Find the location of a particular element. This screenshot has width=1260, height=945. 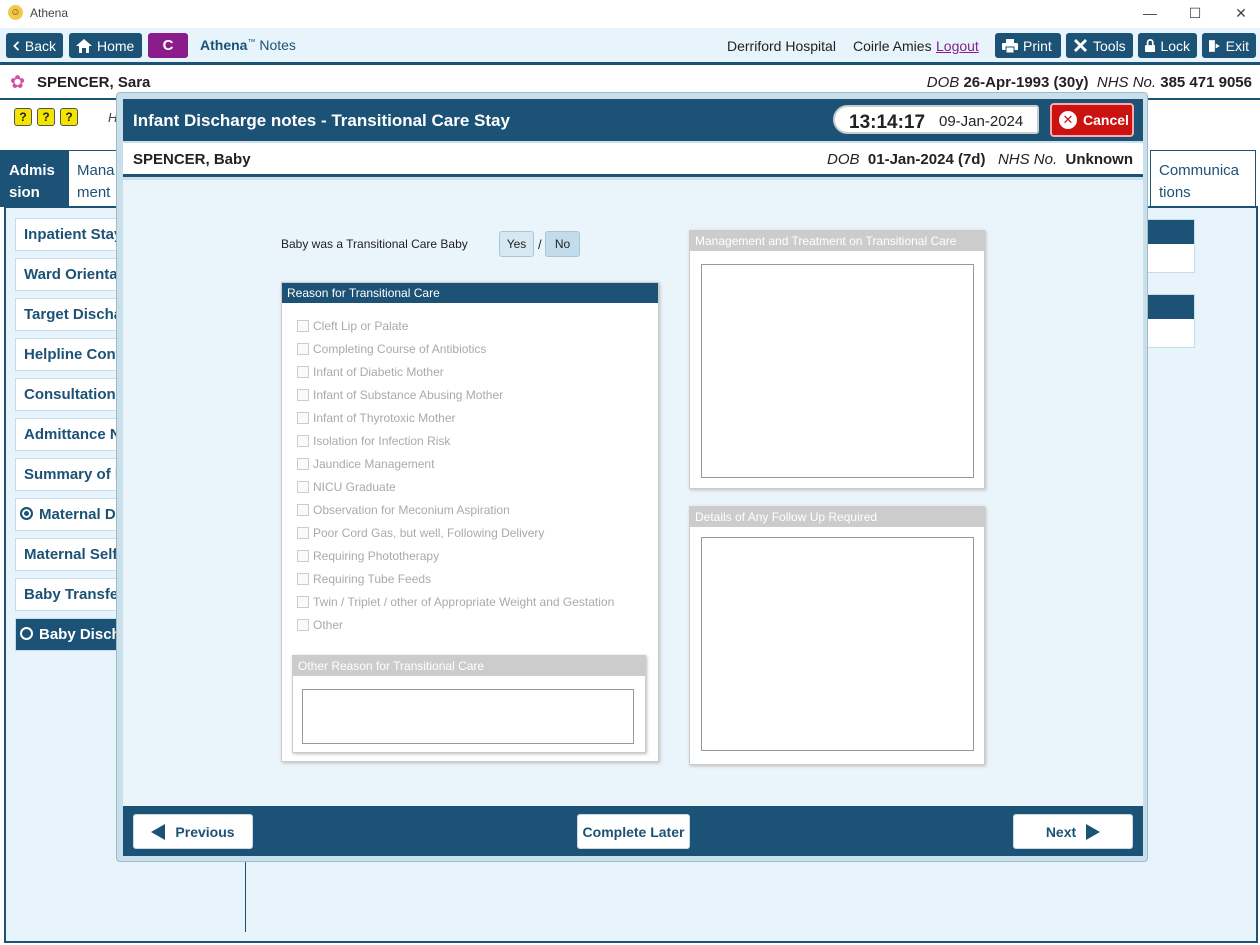

chevron-left-icon is located at coordinates (16, 45).